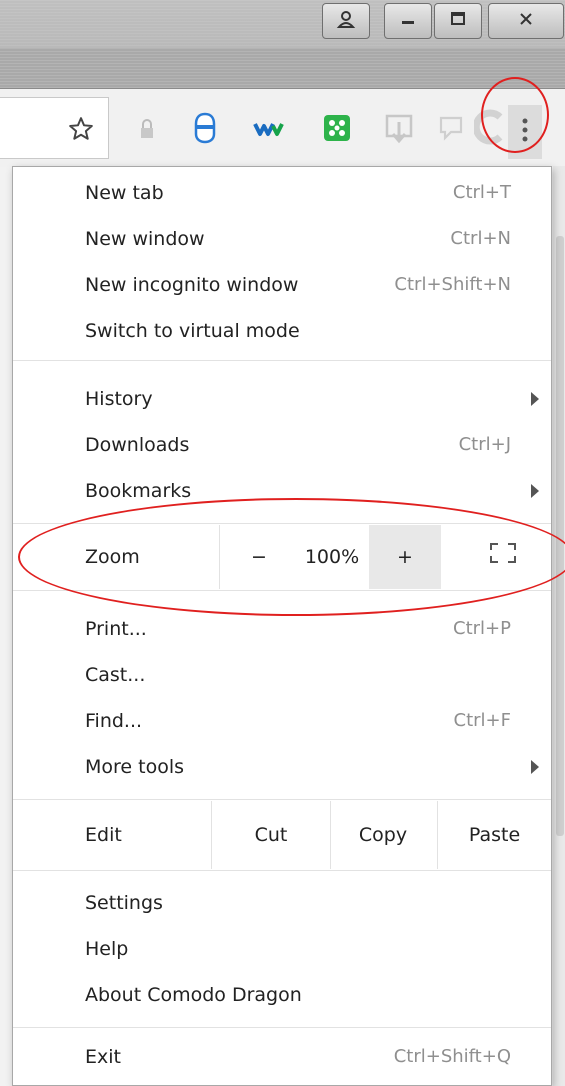 This screenshot has height=1086, width=565. I want to click on zoom-row: Zoom − 100% +, so click(282, 557).